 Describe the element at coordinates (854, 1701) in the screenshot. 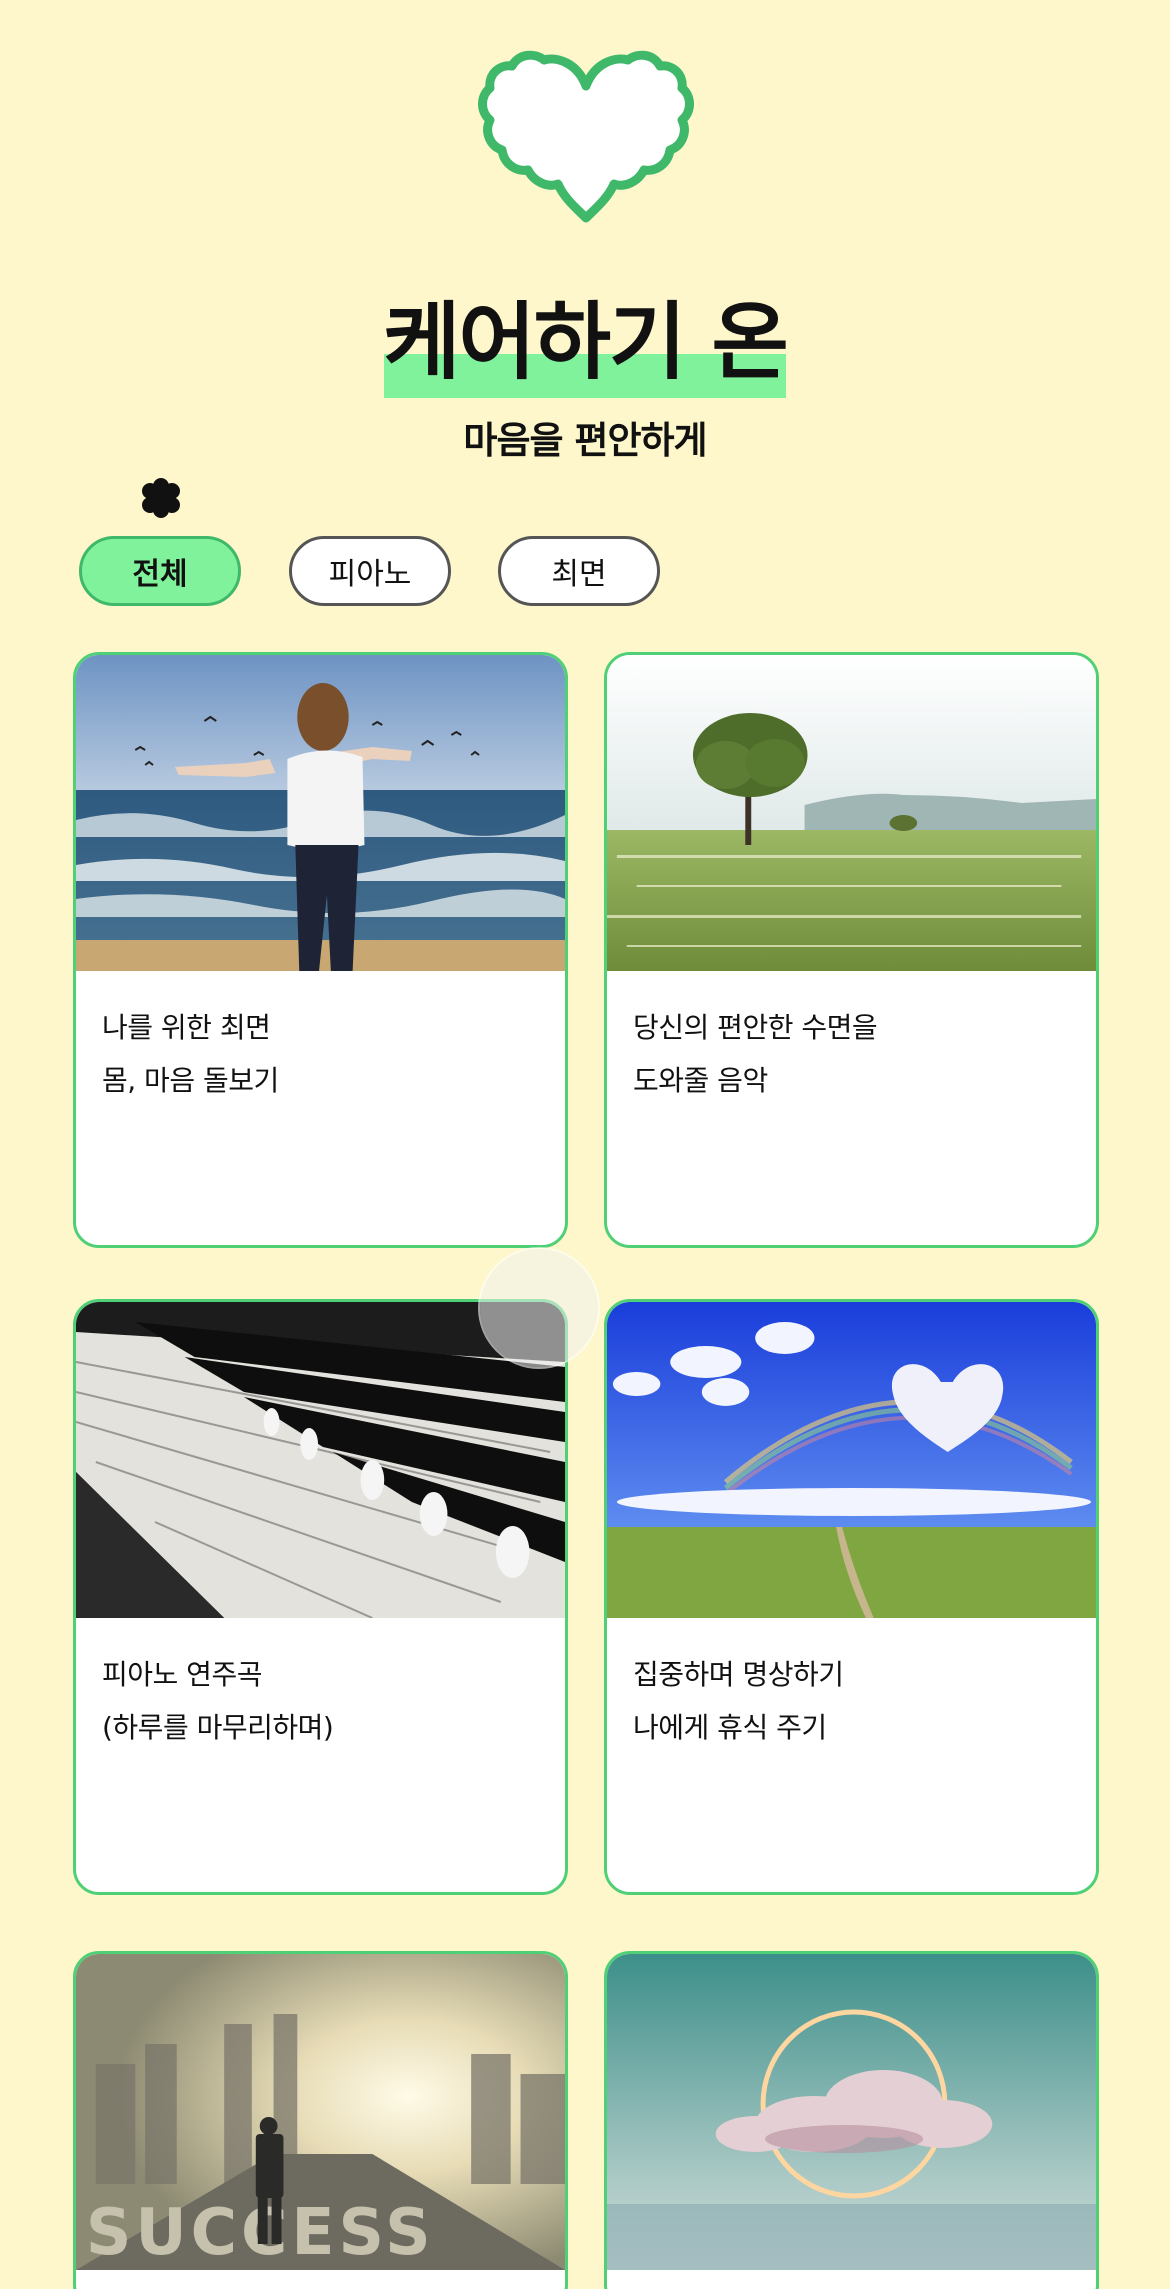

I see `card-text: 집중하며 명상하기 나에게 휴식 주기` at that location.